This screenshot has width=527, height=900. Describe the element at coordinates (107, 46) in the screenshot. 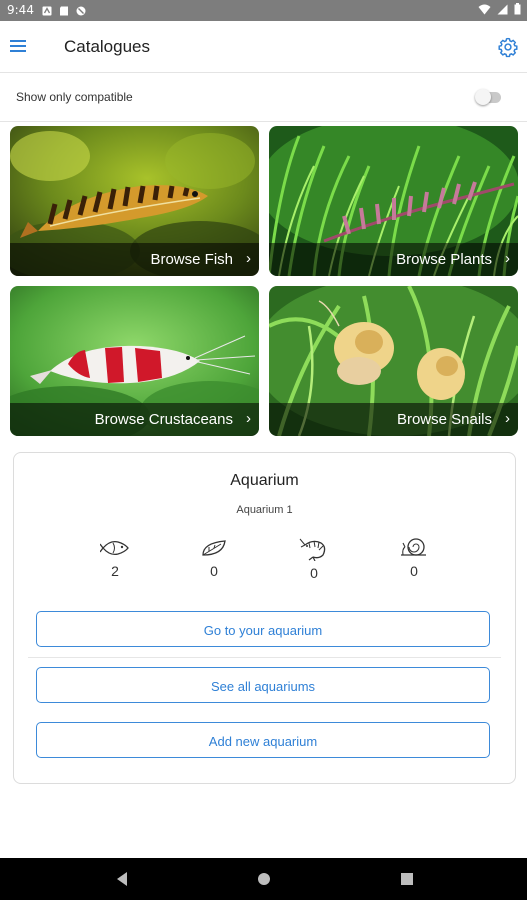

I see `page-title: Catalogues` at that location.